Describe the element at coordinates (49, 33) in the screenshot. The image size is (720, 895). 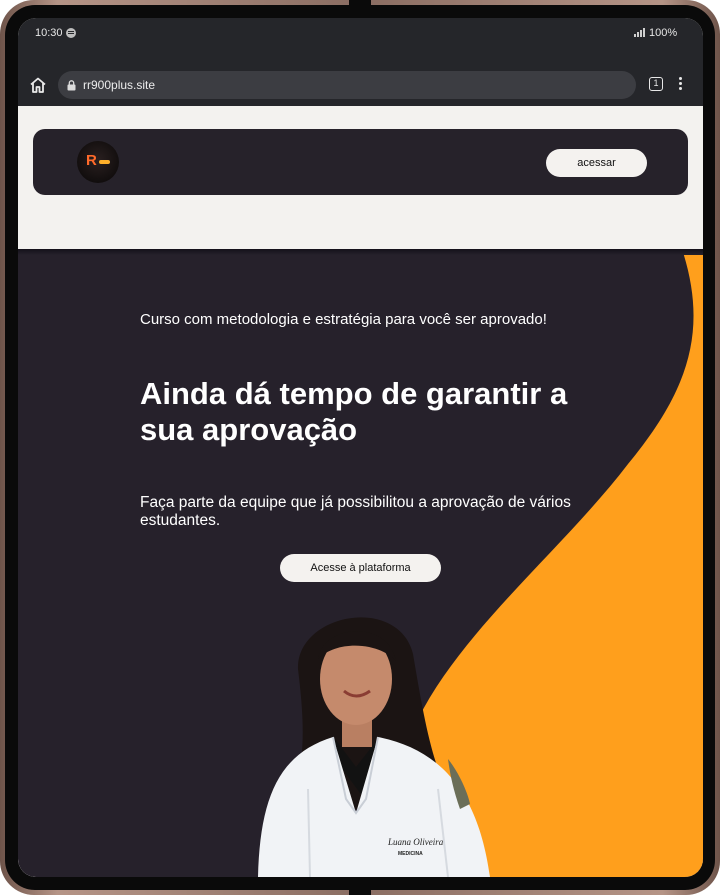
I see `status-time: 10:30` at that location.